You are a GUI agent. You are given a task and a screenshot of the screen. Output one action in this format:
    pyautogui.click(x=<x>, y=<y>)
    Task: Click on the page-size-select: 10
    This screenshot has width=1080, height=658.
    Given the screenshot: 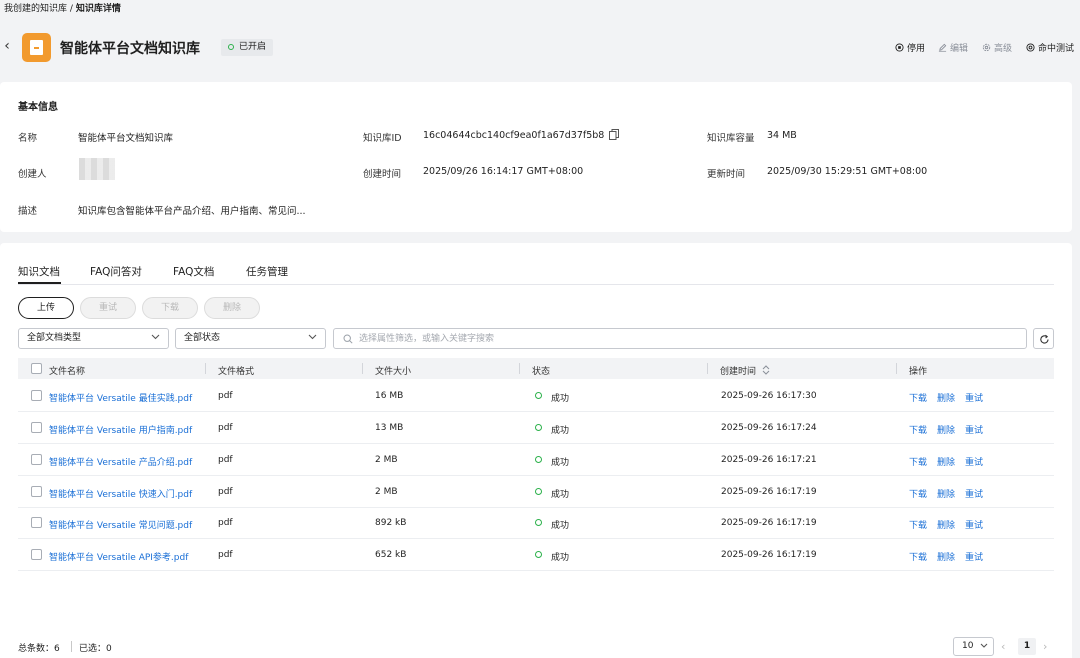 What is the action you would take?
    pyautogui.click(x=973, y=646)
    